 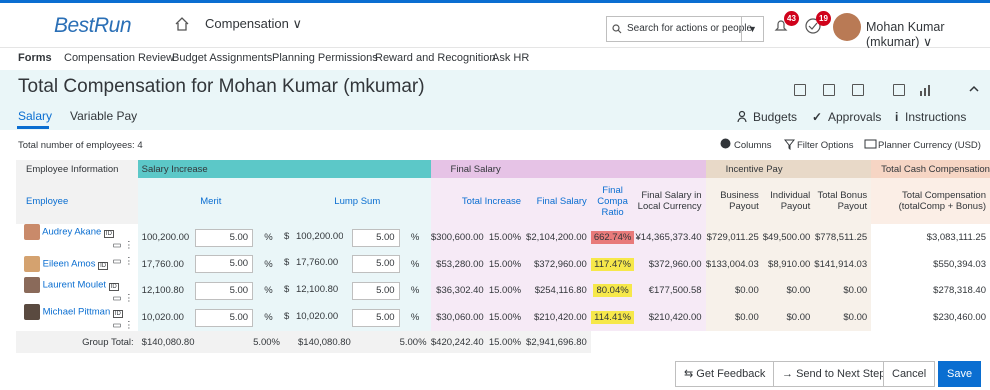 What do you see at coordinates (35, 58) in the screenshot?
I see `nav-forms: Forms` at bounding box center [35, 58].